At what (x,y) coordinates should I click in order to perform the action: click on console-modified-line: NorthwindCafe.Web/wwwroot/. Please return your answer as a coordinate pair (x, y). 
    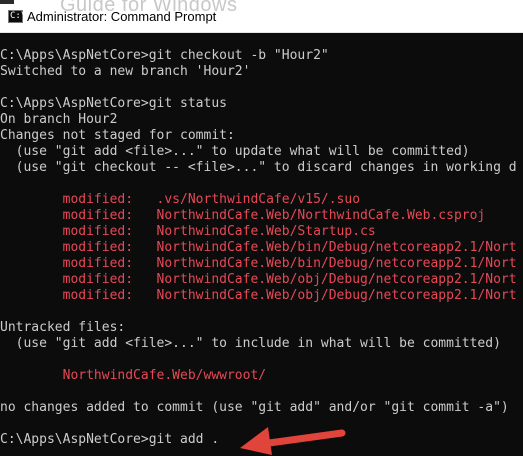
    Looking at the image, I should click on (133, 375).